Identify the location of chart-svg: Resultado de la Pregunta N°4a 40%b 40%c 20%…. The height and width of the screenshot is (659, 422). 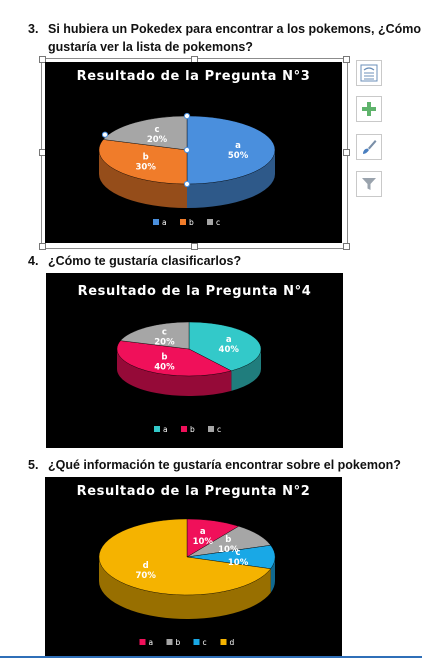
(195, 359).